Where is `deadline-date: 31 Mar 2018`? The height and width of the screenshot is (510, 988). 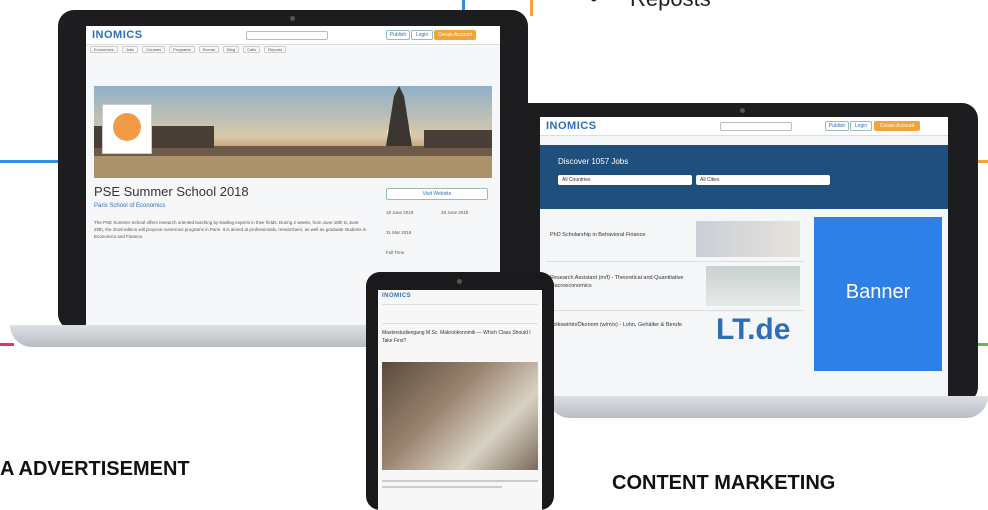 deadline-date: 31 Mar 2018 is located at coordinates (399, 232).